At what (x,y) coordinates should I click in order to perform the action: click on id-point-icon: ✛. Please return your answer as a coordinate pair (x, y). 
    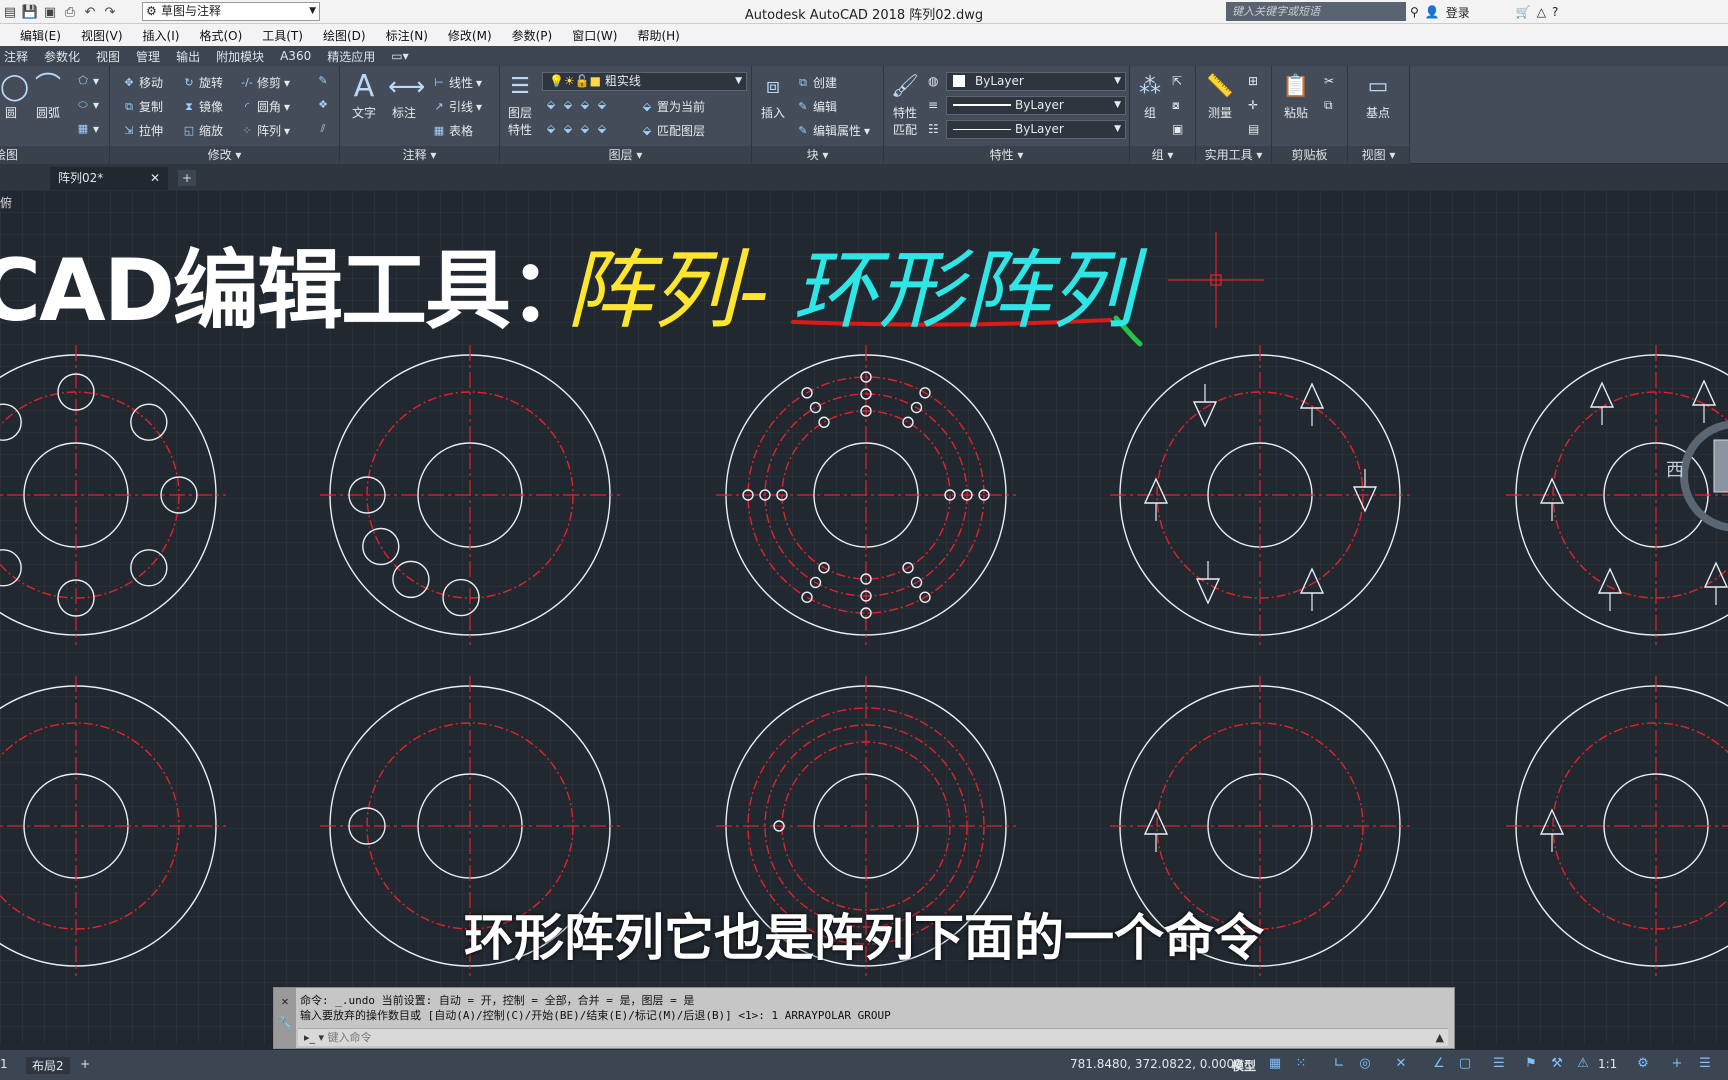
    Looking at the image, I should click on (1253, 105).